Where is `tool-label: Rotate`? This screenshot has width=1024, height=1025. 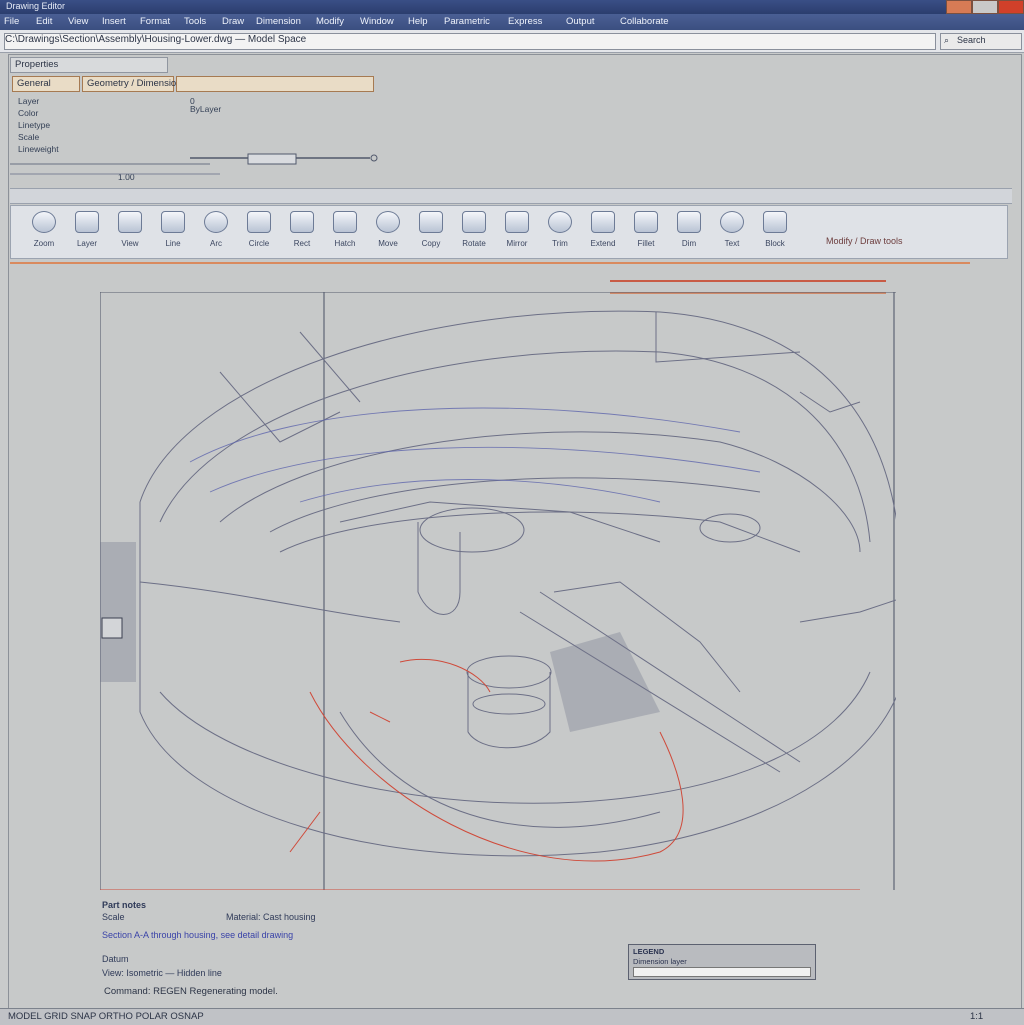 tool-label: Rotate is located at coordinates (474, 243).